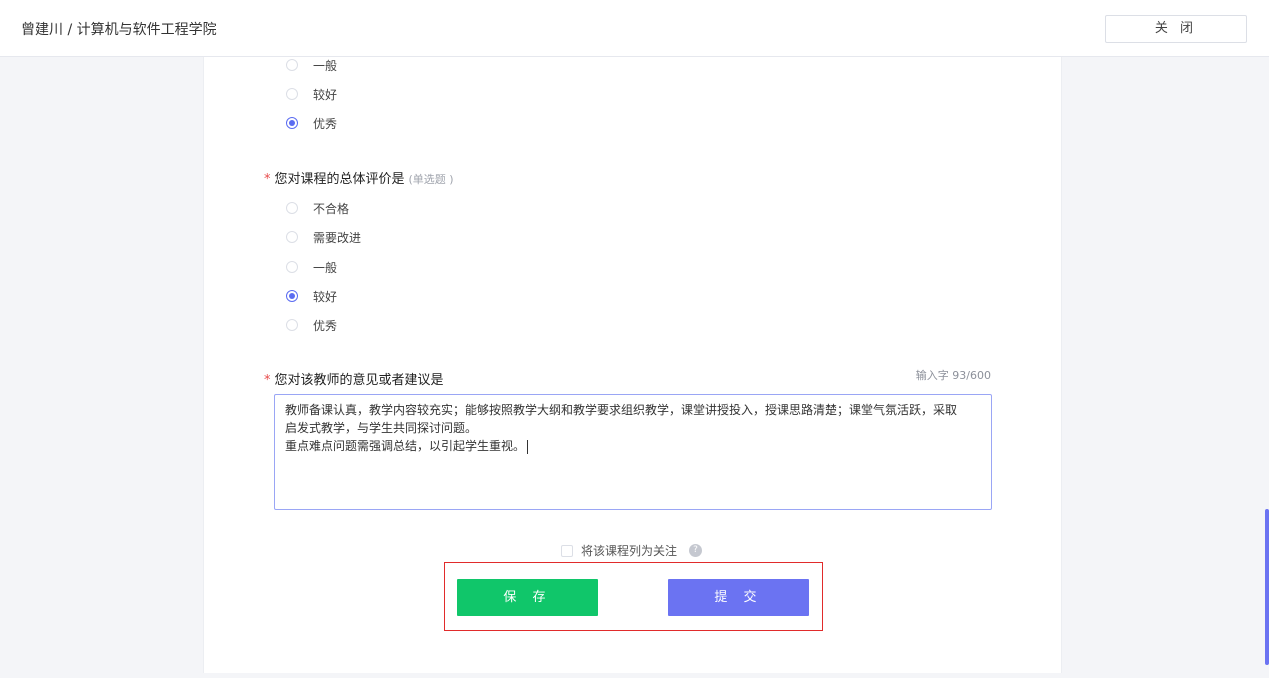 The height and width of the screenshot is (678, 1269). I want to click on radio-option-prev-2: 优秀, so click(311, 123).